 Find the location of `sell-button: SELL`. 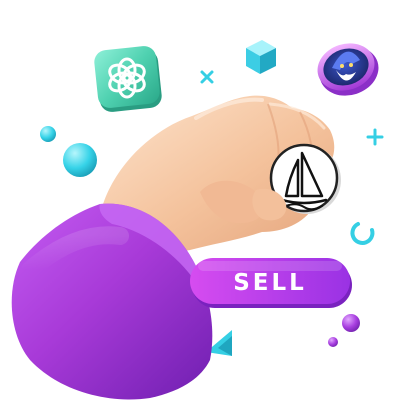

sell-button: SELL is located at coordinates (271, 283).